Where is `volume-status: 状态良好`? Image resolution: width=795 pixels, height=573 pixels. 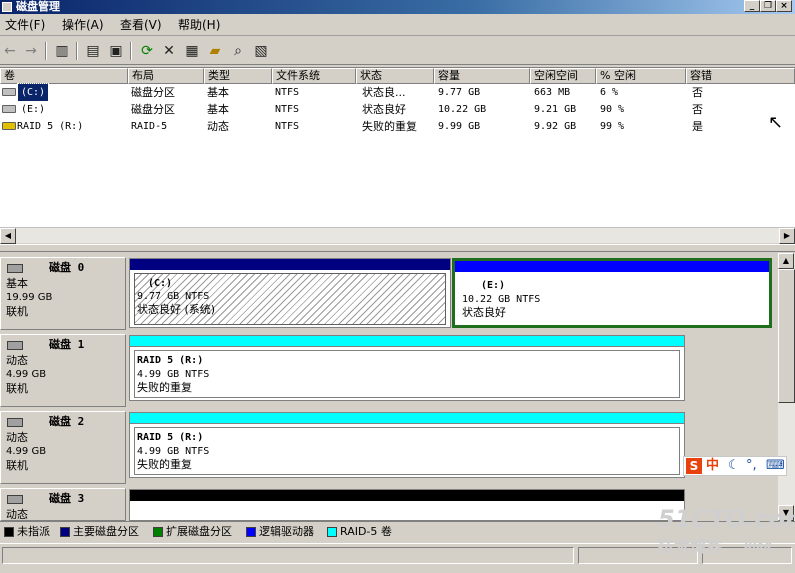
volume-status: 状态良好 is located at coordinates (384, 109).